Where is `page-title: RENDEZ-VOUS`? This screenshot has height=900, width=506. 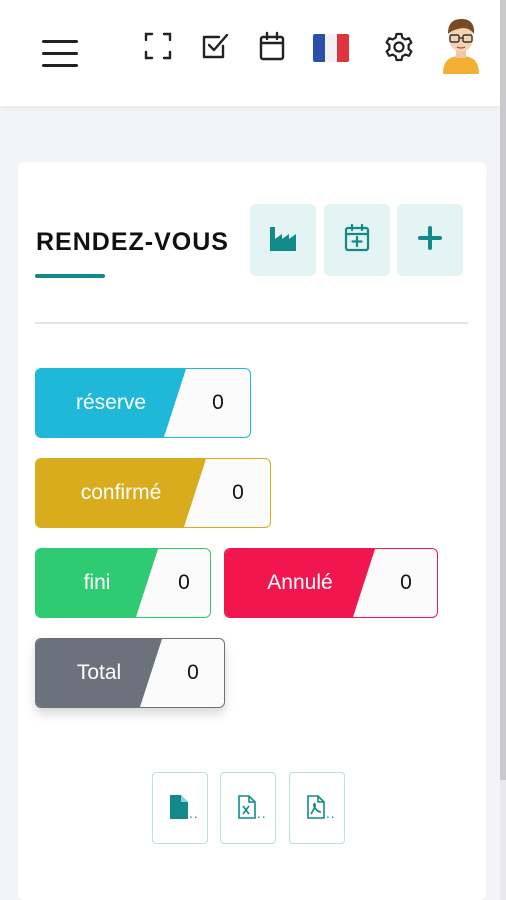
page-title: RENDEZ-VOUS is located at coordinates (132, 242).